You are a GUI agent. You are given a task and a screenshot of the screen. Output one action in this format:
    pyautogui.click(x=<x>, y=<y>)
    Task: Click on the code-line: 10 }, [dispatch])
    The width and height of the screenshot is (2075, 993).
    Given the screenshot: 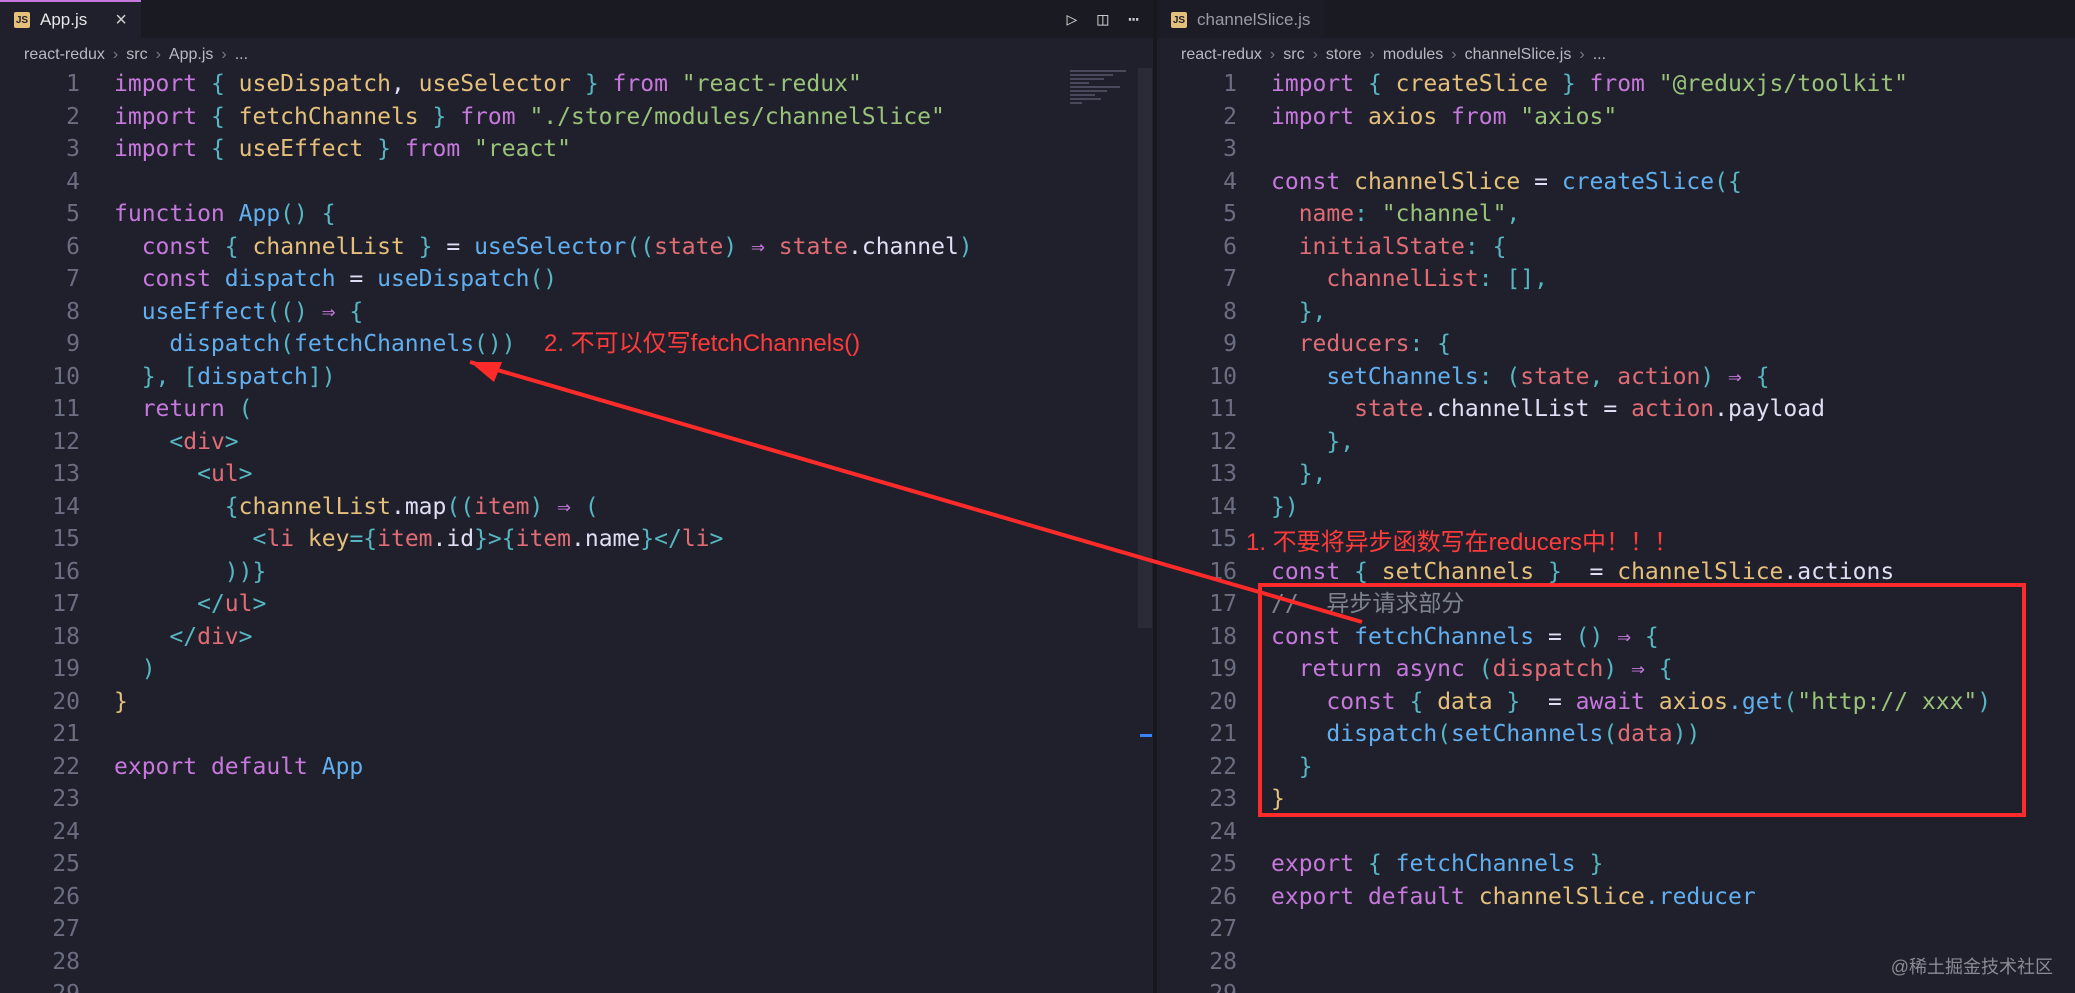 What is the action you would take?
    pyautogui.click(x=167, y=377)
    